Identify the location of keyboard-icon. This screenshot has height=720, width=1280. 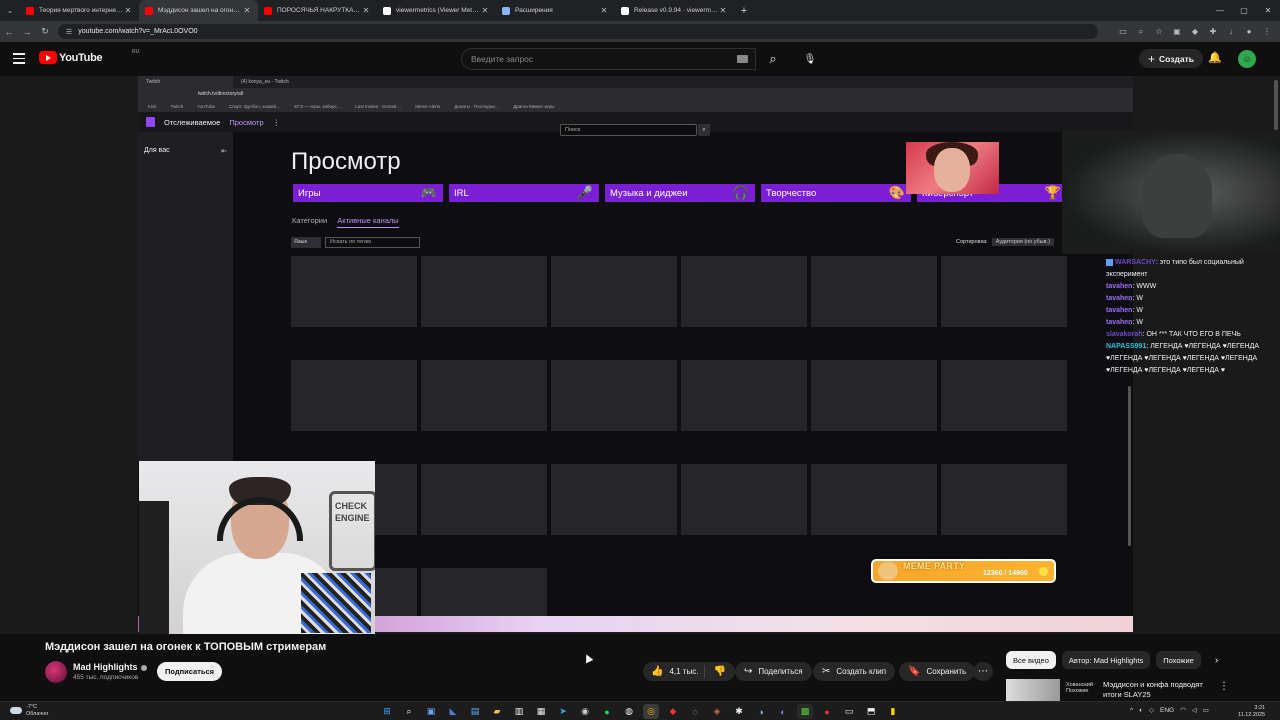
(742, 59).